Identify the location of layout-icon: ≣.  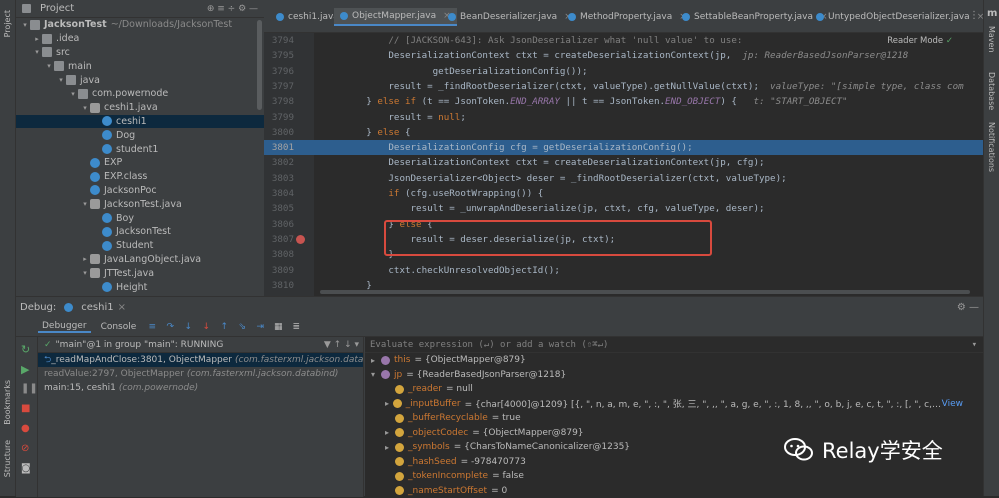
(296, 327).